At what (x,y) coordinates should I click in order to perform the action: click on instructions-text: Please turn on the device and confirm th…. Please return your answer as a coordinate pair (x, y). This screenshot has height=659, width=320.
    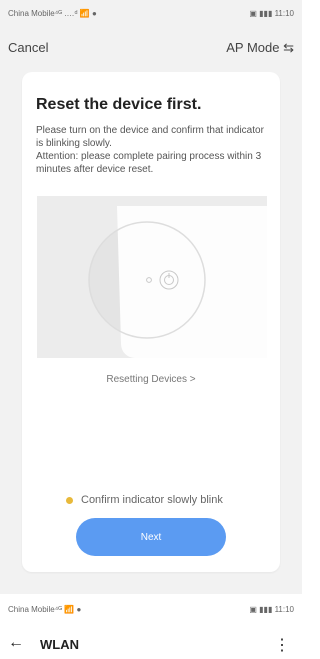
    Looking at the image, I should click on (150, 150).